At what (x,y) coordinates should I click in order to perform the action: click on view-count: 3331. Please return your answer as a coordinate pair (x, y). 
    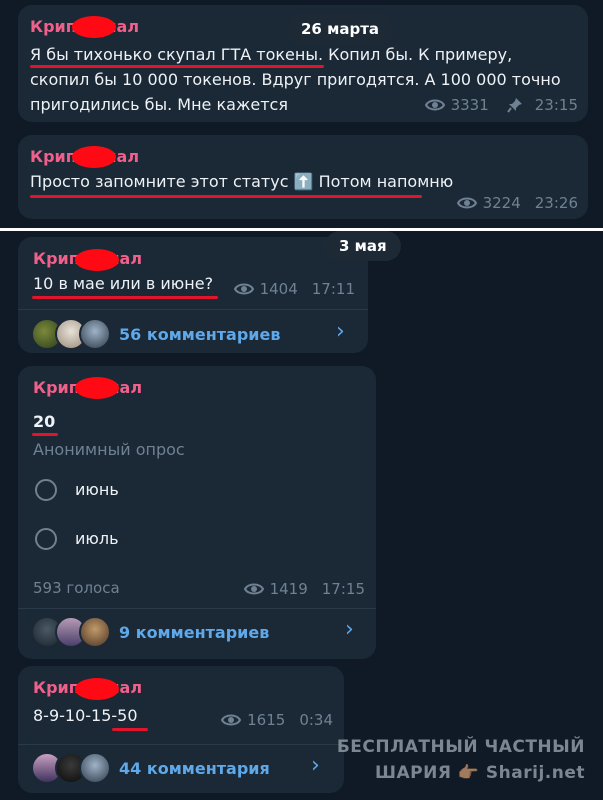
    Looking at the image, I should click on (469, 105).